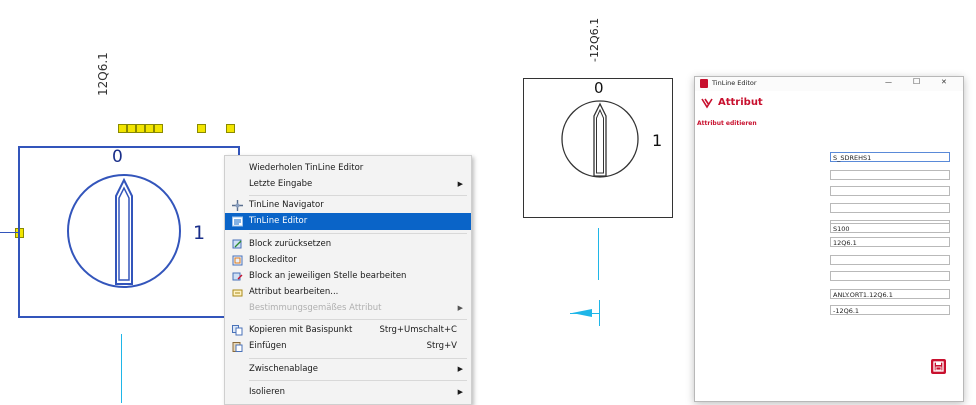  Describe the element at coordinates (237, 221) in the screenshot. I see `editor-icon` at that location.